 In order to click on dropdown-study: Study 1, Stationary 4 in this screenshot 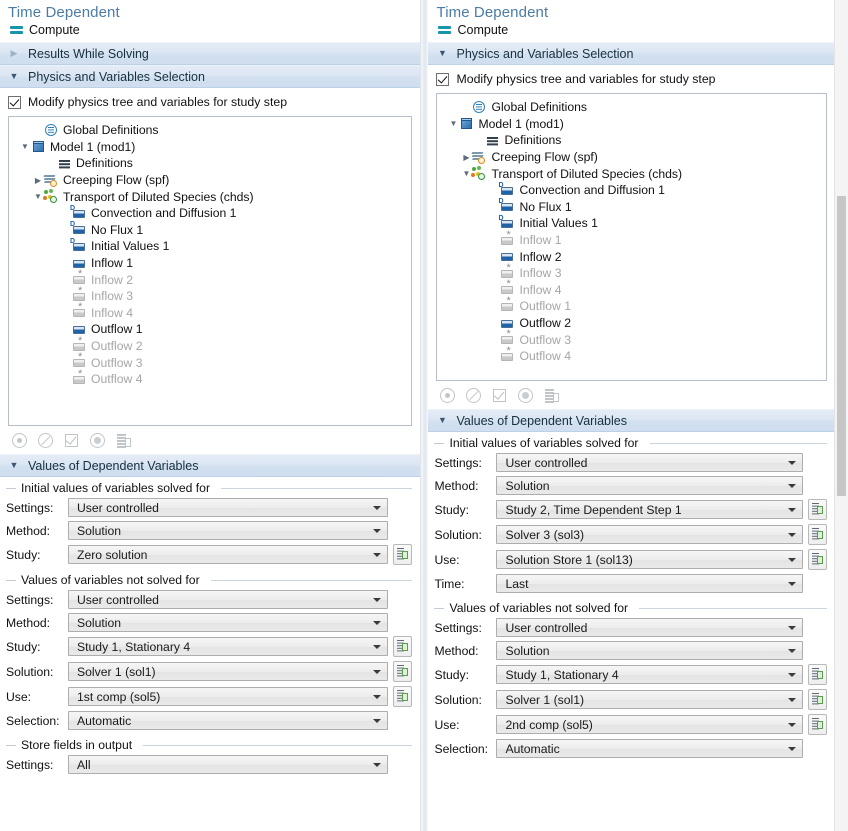, I will do `click(650, 674)`.